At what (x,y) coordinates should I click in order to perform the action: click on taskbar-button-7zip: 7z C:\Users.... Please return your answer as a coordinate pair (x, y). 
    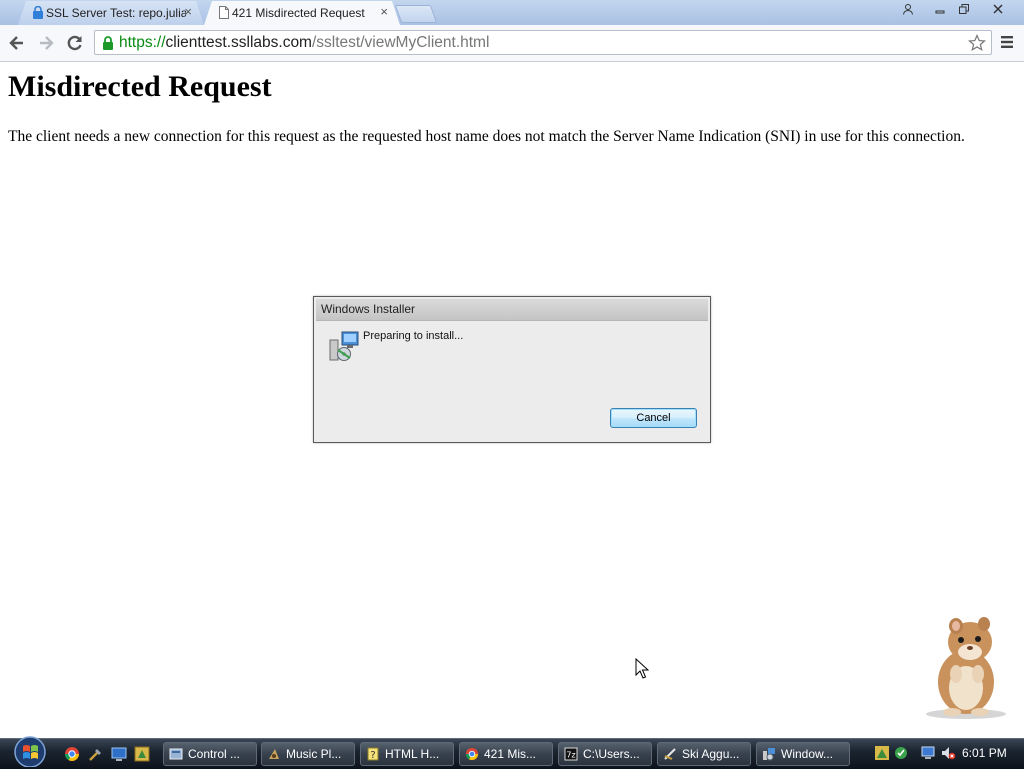
    Looking at the image, I should click on (605, 754).